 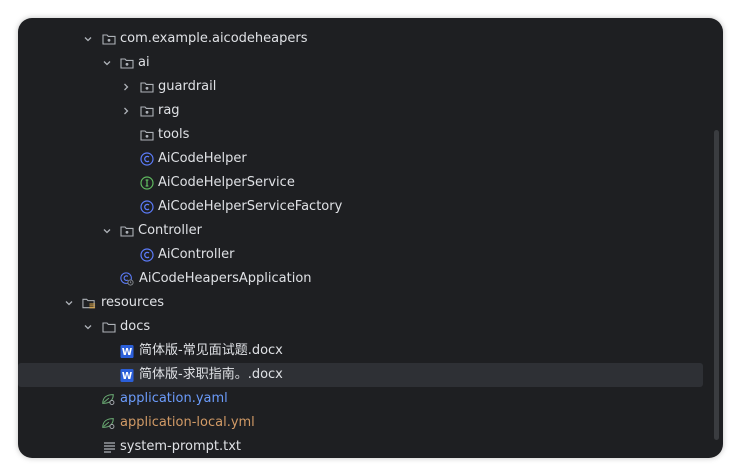 I want to click on tree-row-application-yaml: application.yaml, so click(x=360, y=399).